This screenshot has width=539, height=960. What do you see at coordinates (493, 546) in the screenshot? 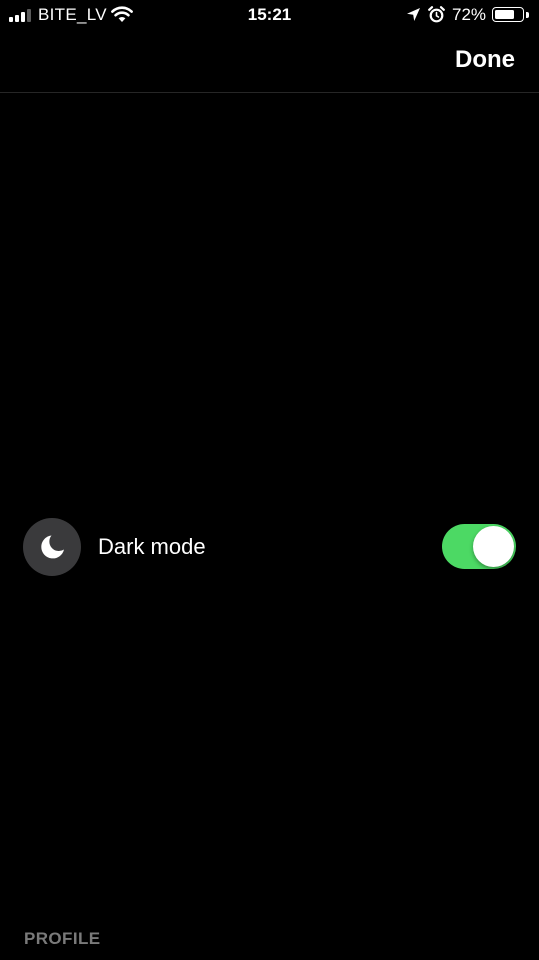
I see `toggle-knob` at bounding box center [493, 546].